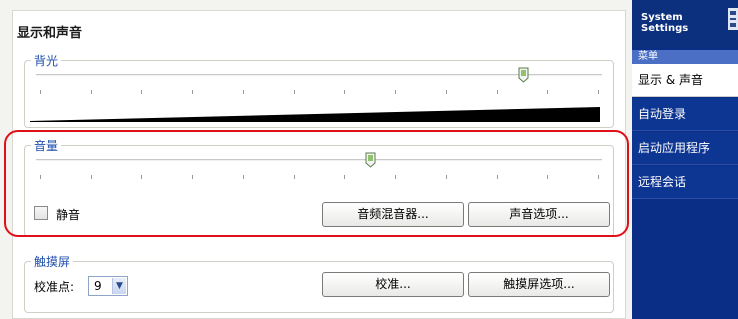 The image size is (738, 319). I want to click on touchscreen-legend: 触摸屏, so click(52, 261).